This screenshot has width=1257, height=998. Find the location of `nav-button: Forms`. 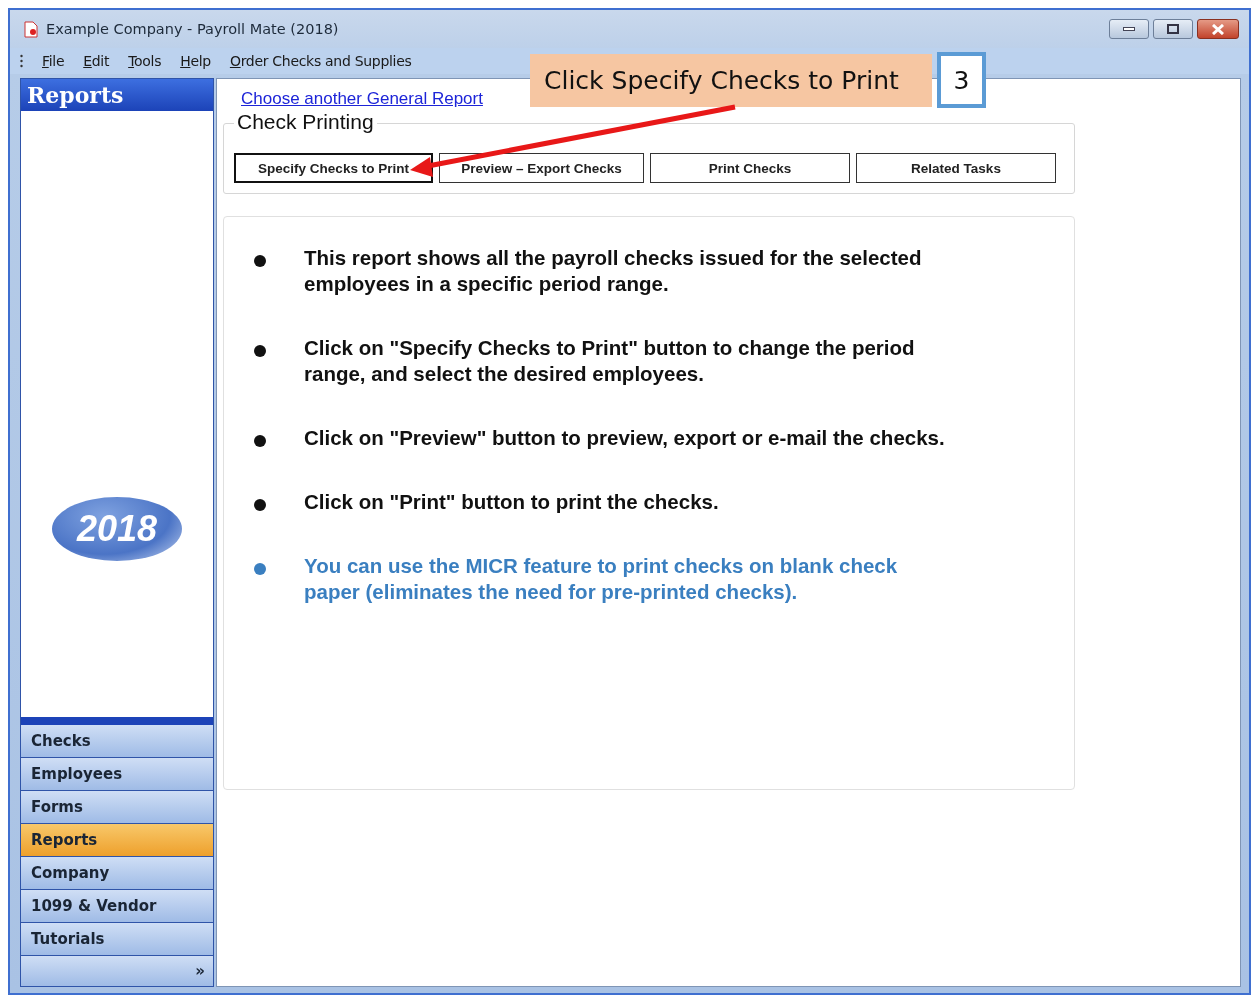

nav-button: Forms is located at coordinates (117, 807).